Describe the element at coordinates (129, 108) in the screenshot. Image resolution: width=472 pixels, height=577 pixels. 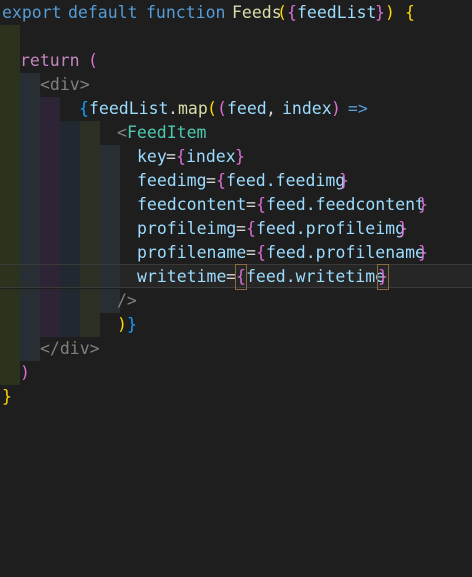
I see `feedlist-object: feedList` at that location.